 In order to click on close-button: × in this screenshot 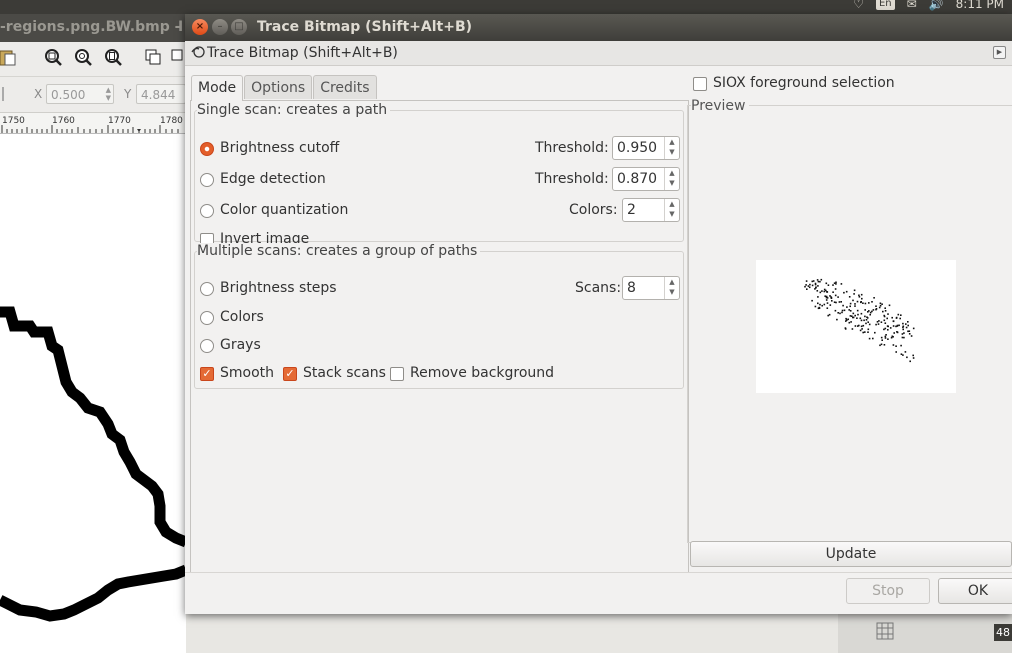, I will do `click(200, 27)`.